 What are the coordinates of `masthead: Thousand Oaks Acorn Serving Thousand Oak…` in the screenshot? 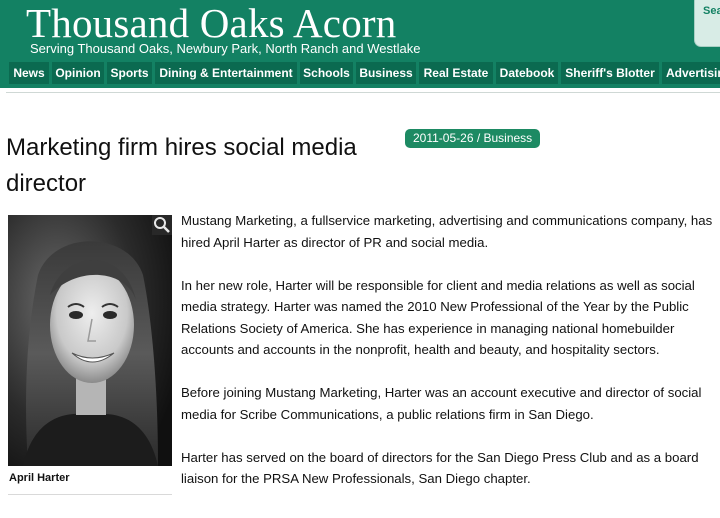 It's located at (360, 29).